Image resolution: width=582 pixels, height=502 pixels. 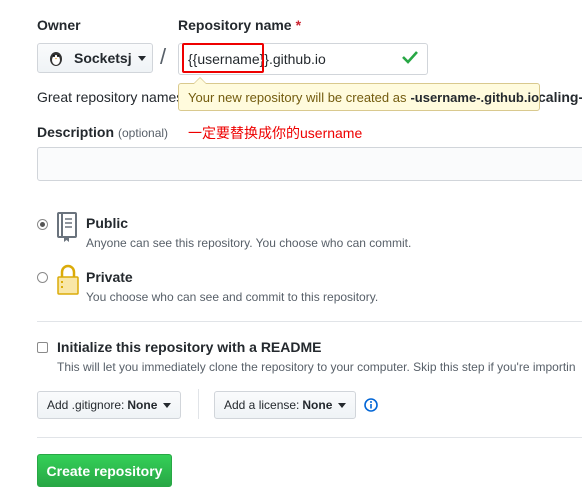 What do you see at coordinates (142, 405) in the screenshot?
I see `gitignore-value: None` at bounding box center [142, 405].